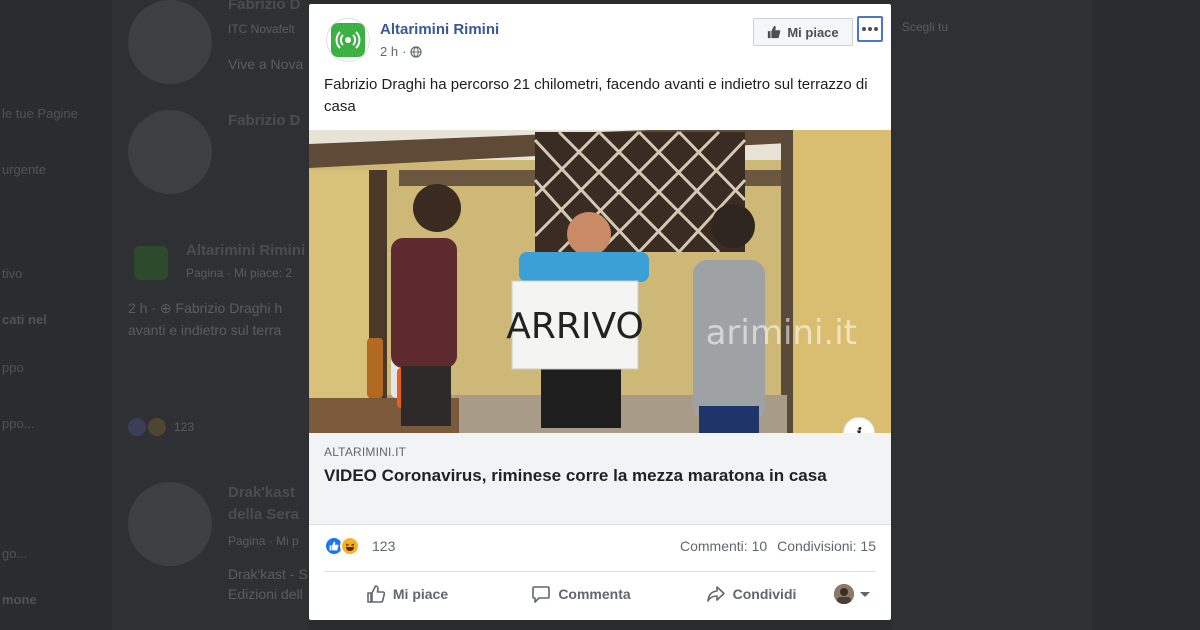  Describe the element at coordinates (151, 263) in the screenshot. I see `background-page-logo` at that location.